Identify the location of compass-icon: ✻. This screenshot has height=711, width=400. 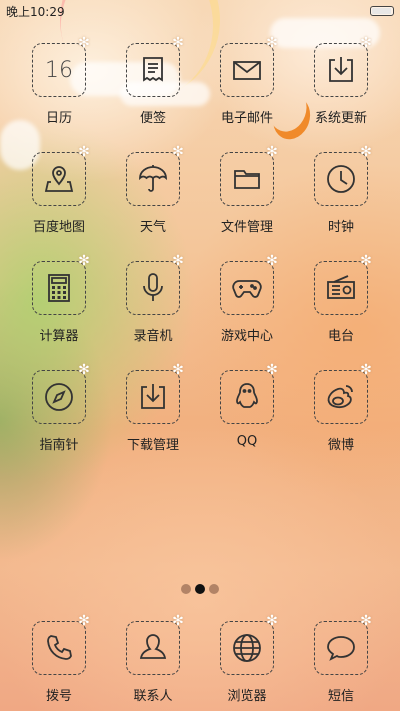
(61, 393).